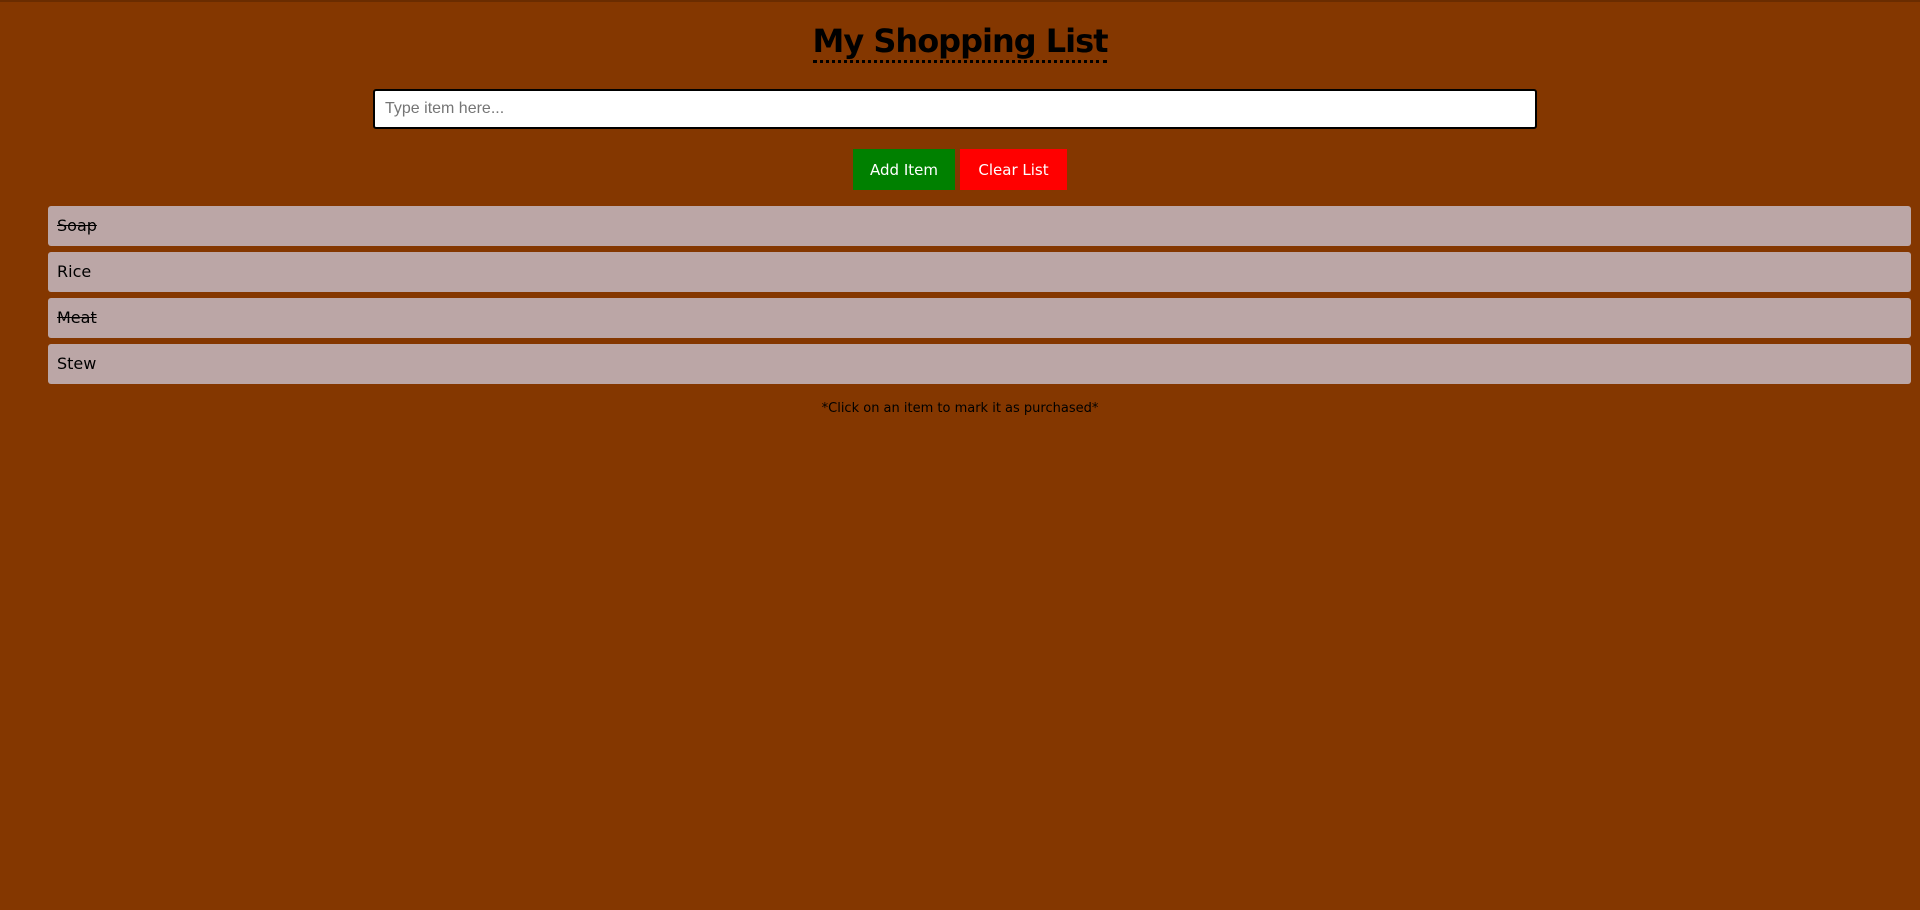  Describe the element at coordinates (979, 272) in the screenshot. I see `list-item-1: Rice` at that location.